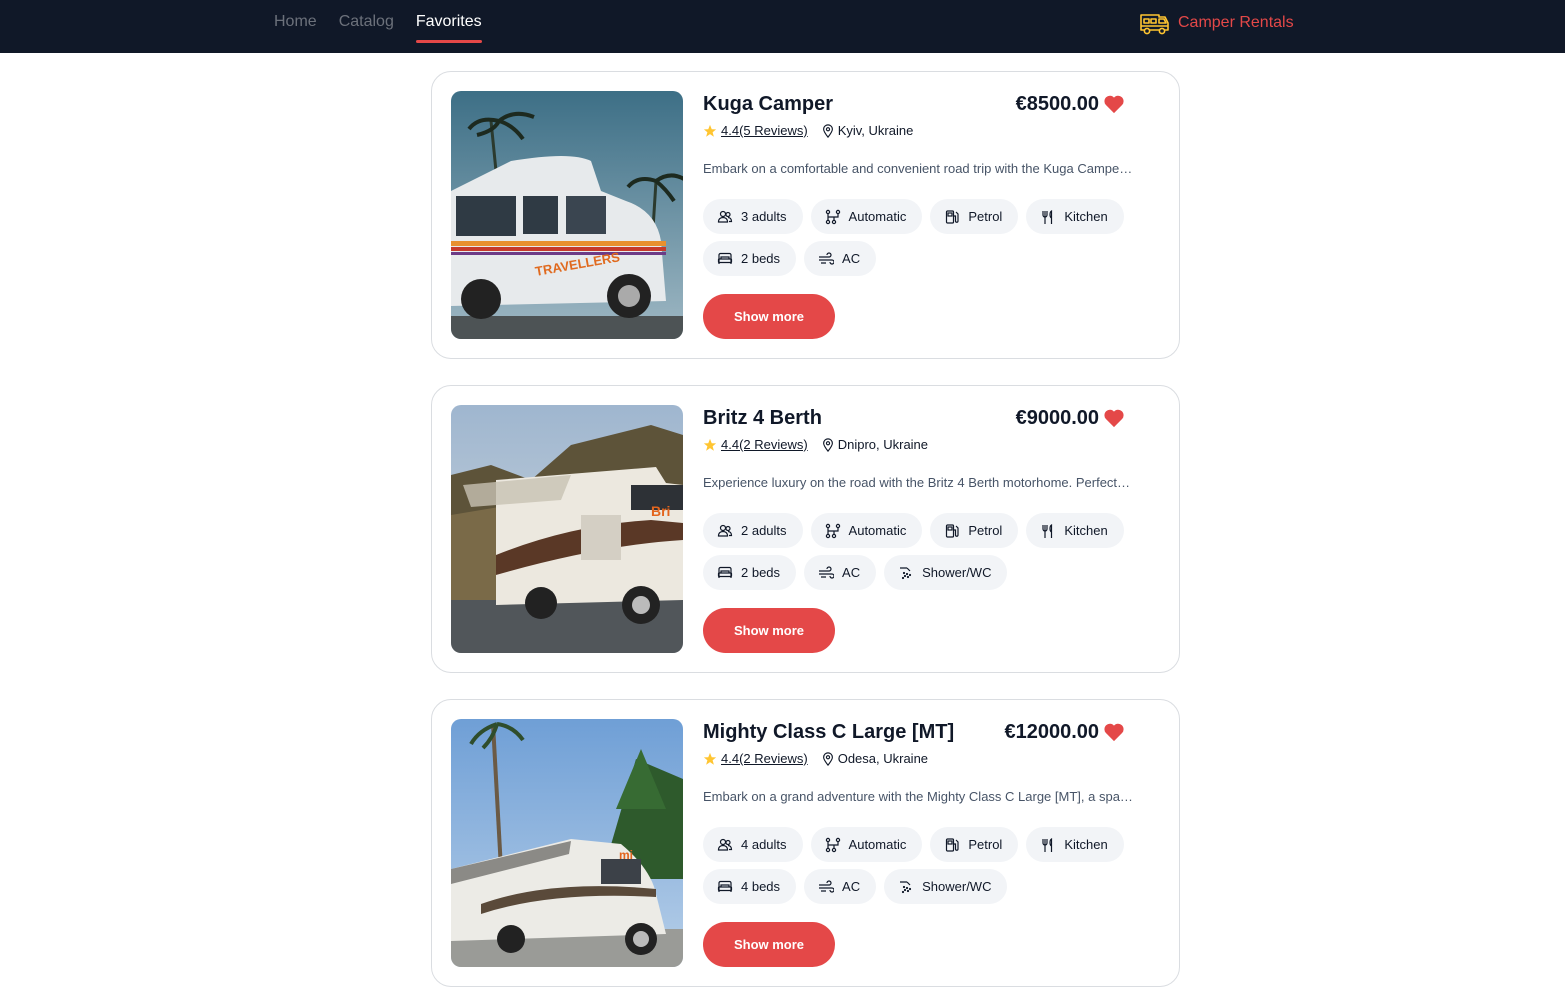 The image size is (1565, 1006). What do you see at coordinates (295, 26) in the screenshot?
I see `nav-link-home: Home` at bounding box center [295, 26].